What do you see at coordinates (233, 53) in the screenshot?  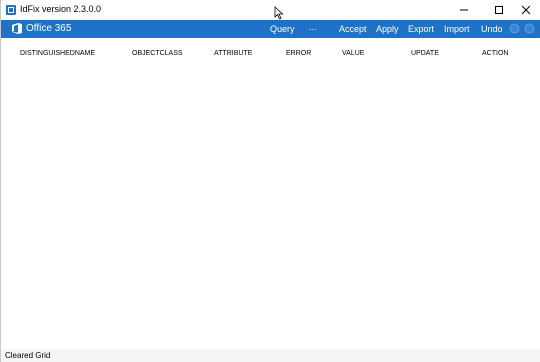 I see `column-header-attribute: ATTRIBUTE` at bounding box center [233, 53].